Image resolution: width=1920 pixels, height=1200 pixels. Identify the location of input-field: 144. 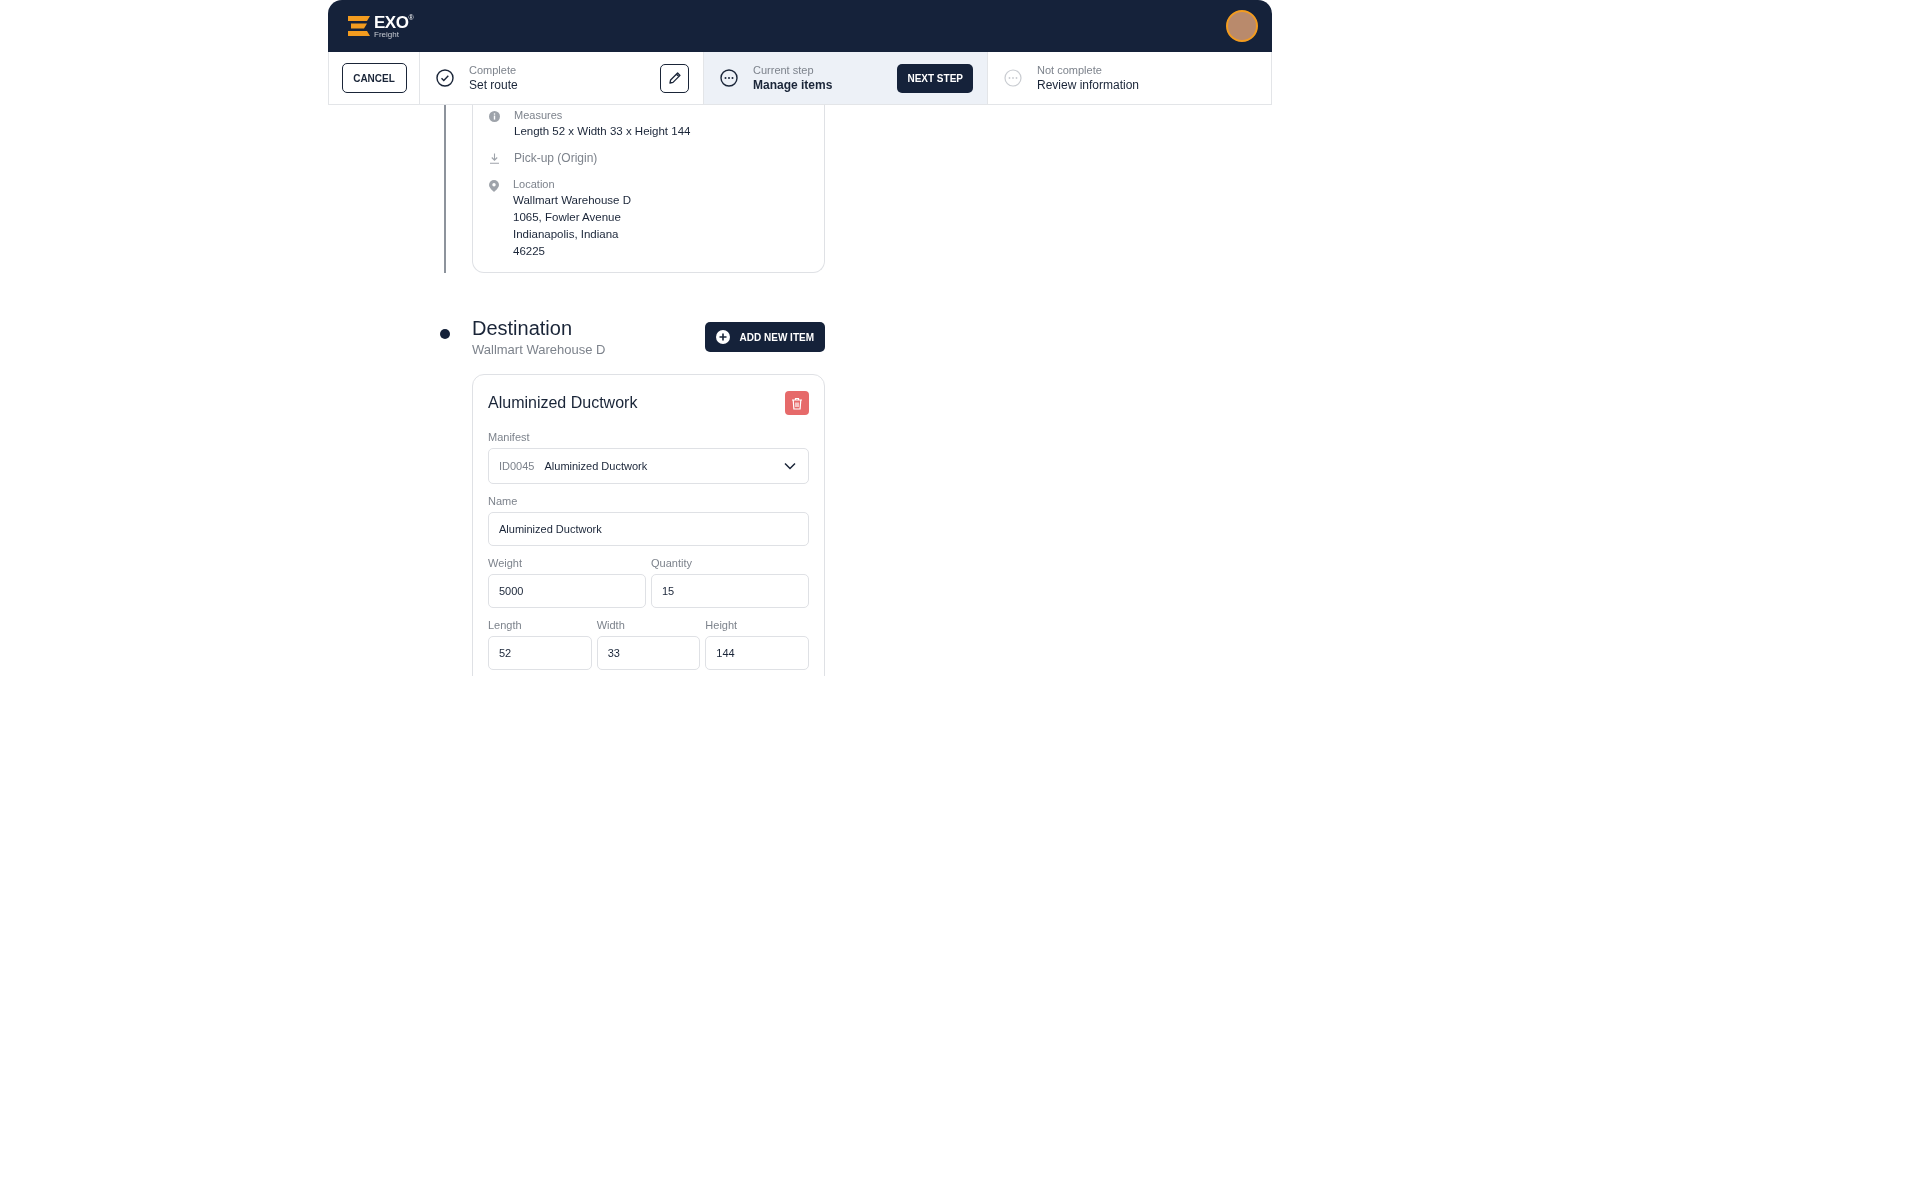
(757, 653).